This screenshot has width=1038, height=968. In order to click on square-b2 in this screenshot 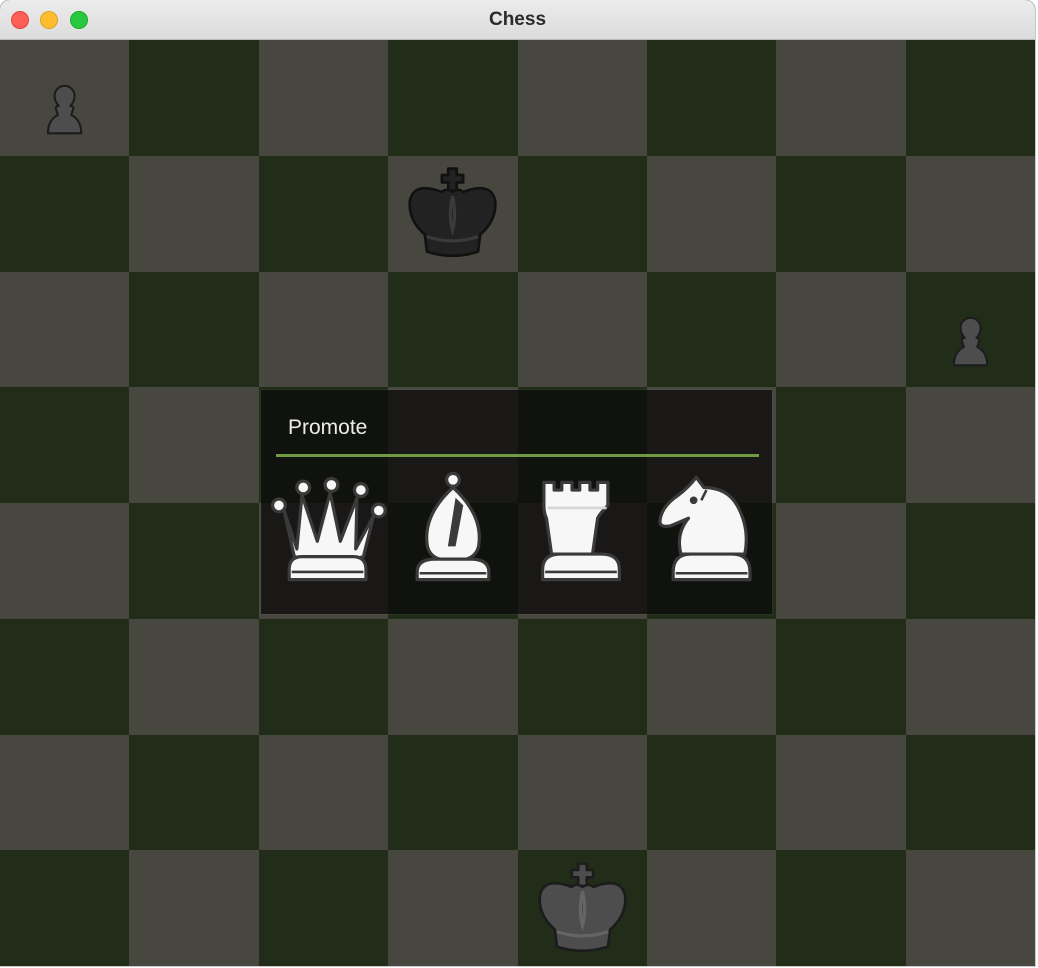, I will do `click(194, 792)`.